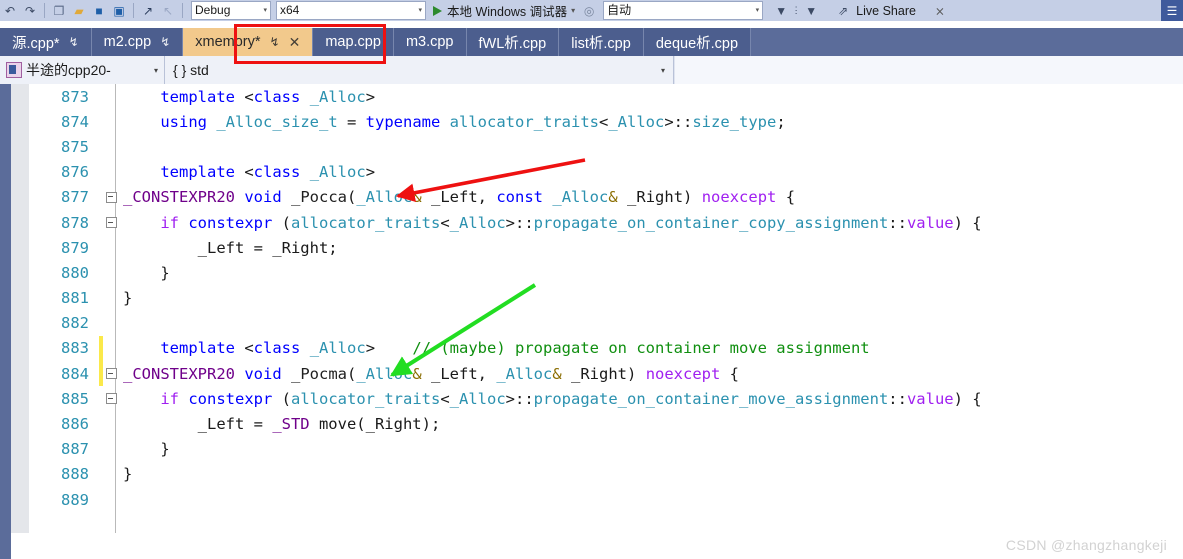  What do you see at coordinates (781, 11) in the screenshot?
I see `filter-down-icon: ▼` at bounding box center [781, 11].